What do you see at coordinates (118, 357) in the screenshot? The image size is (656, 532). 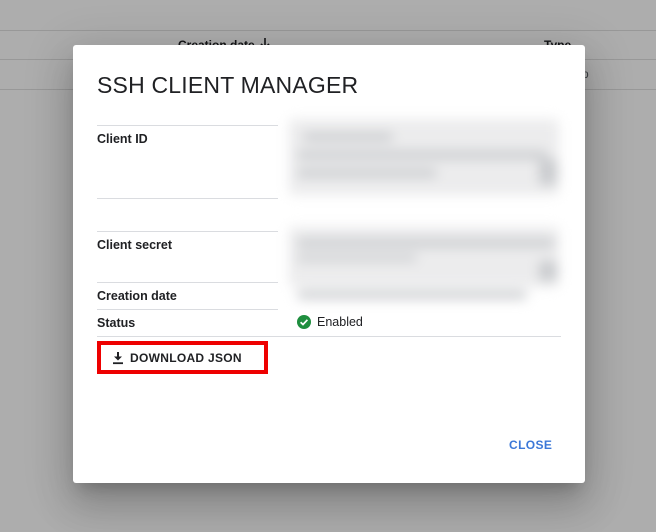 I see `download-icon` at bounding box center [118, 357].